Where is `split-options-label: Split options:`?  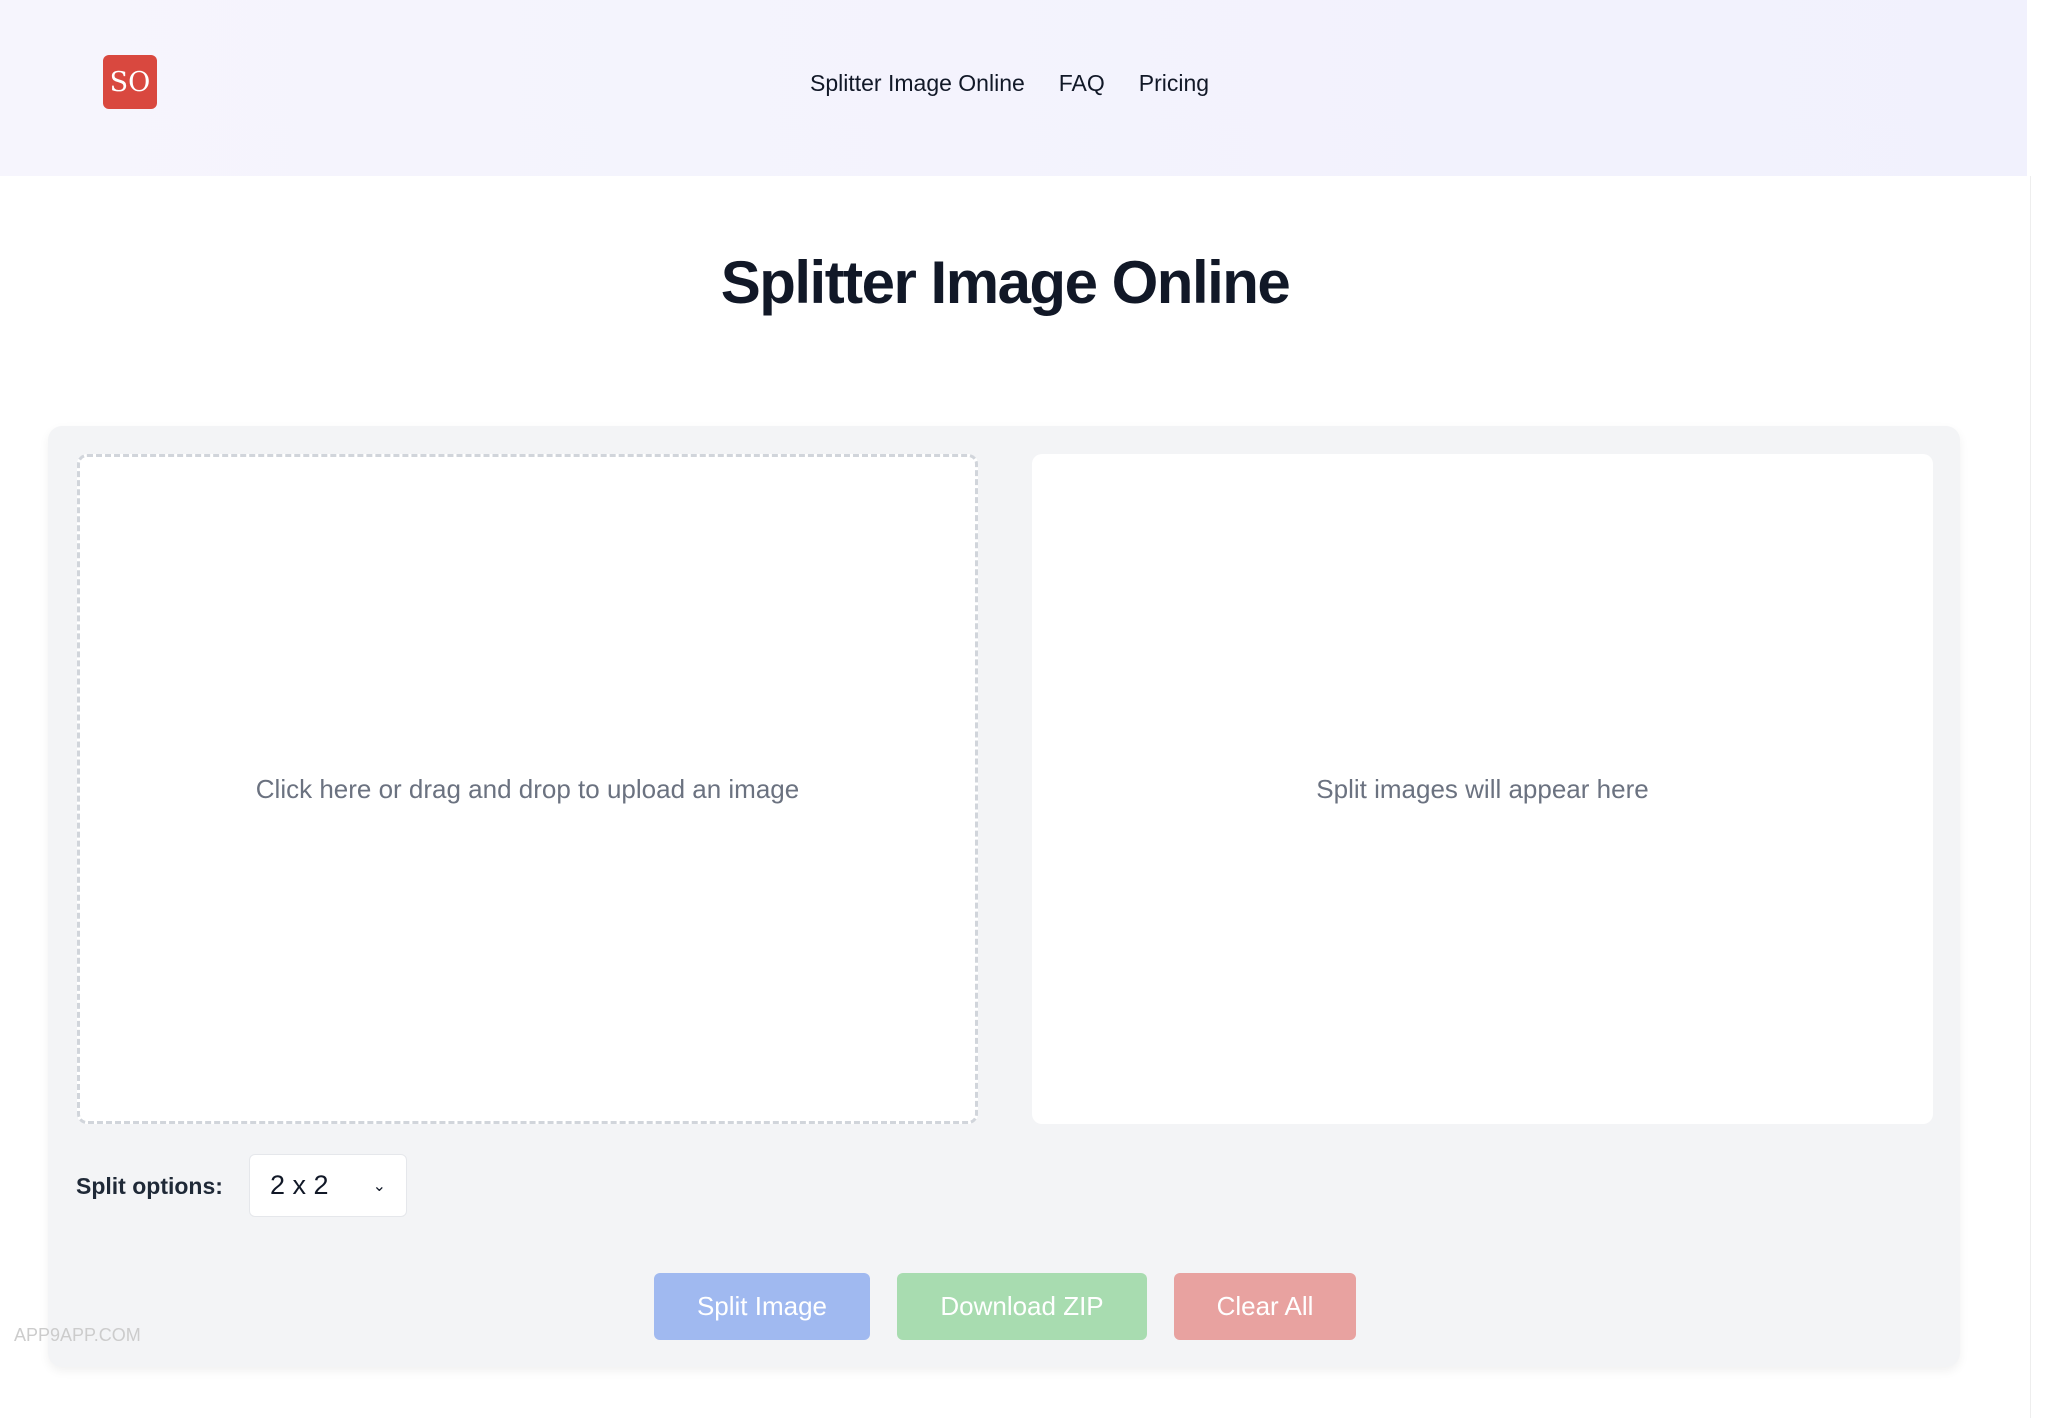
split-options-label: Split options: is located at coordinates (149, 1186).